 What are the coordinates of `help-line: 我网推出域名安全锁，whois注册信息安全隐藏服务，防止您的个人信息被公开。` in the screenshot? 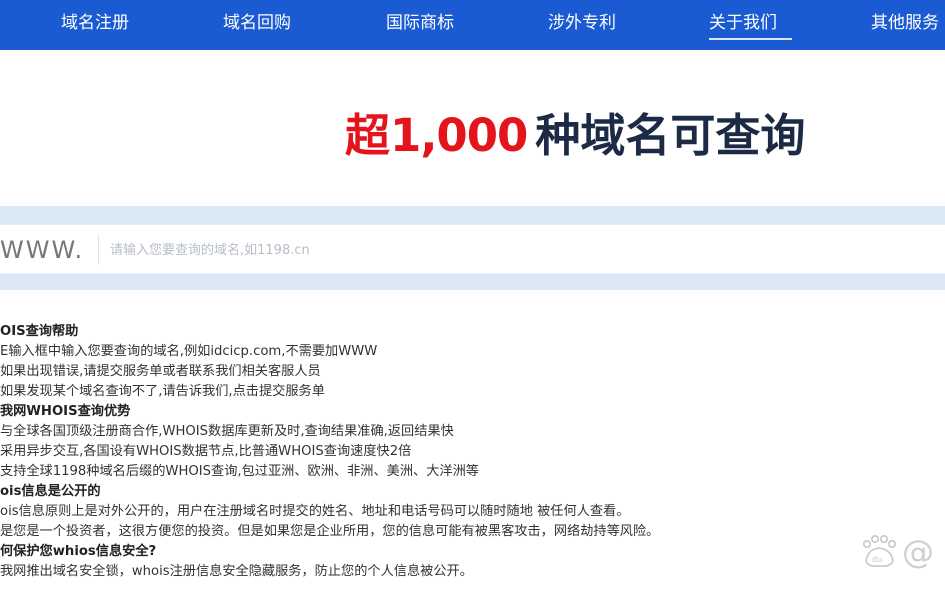 It's located at (236, 571).